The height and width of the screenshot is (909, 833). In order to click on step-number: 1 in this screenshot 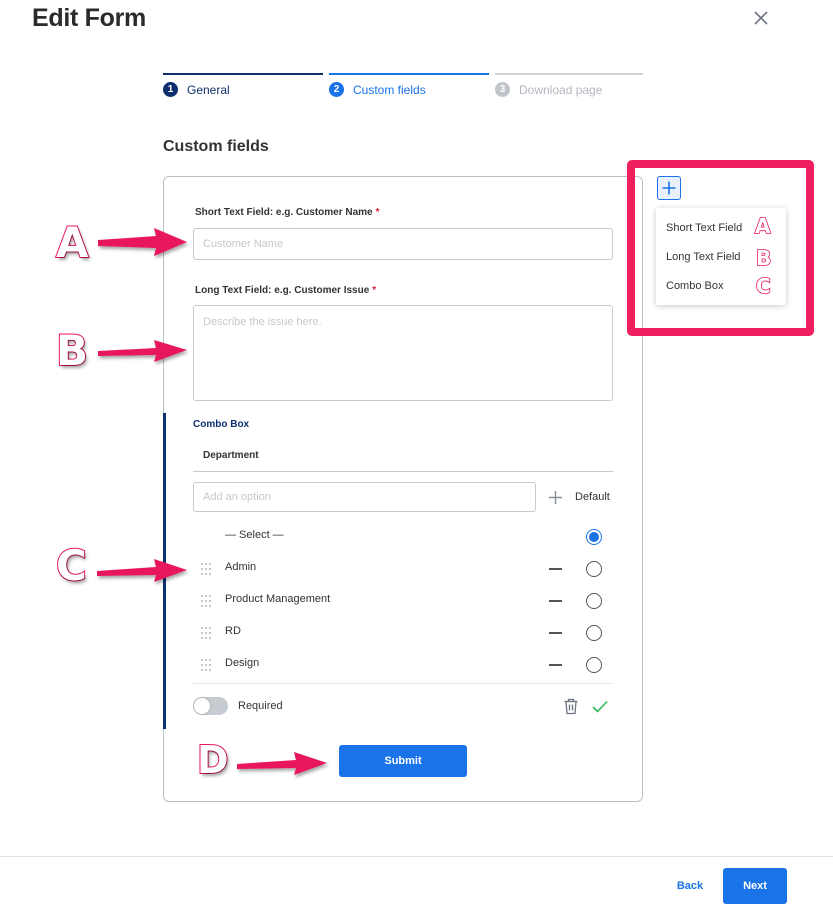, I will do `click(170, 89)`.